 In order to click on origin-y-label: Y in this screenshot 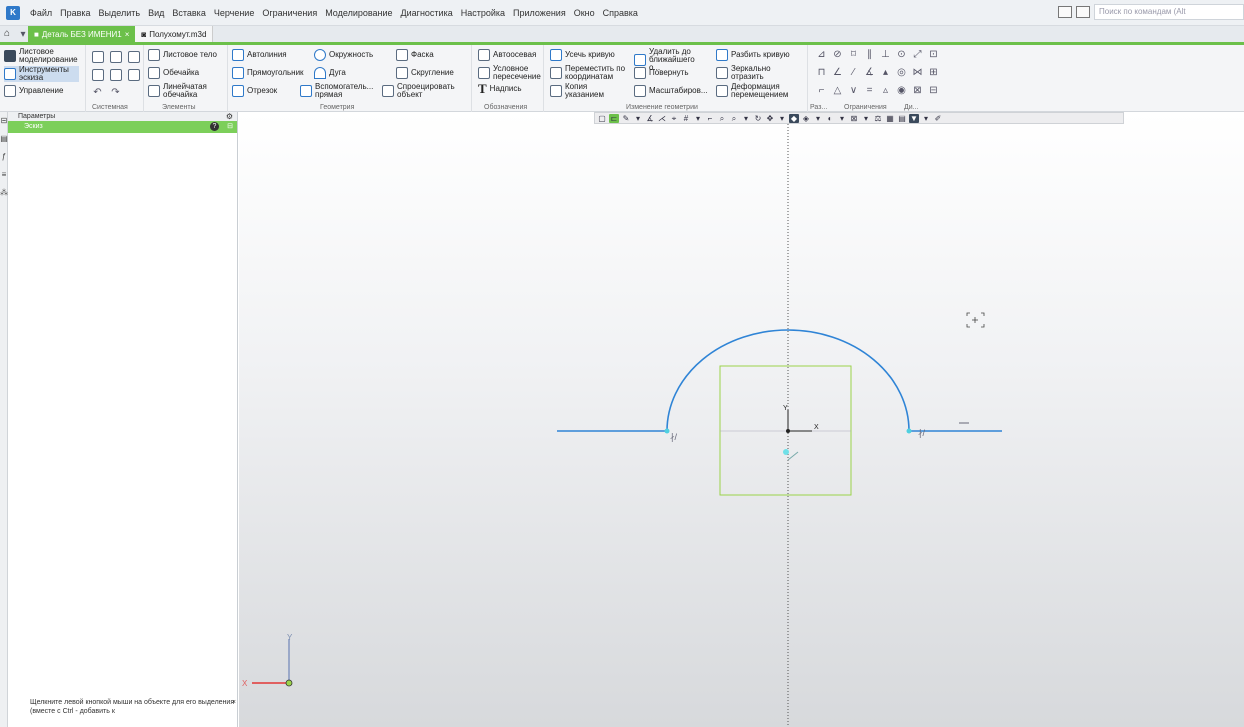, I will do `click(785, 408)`.